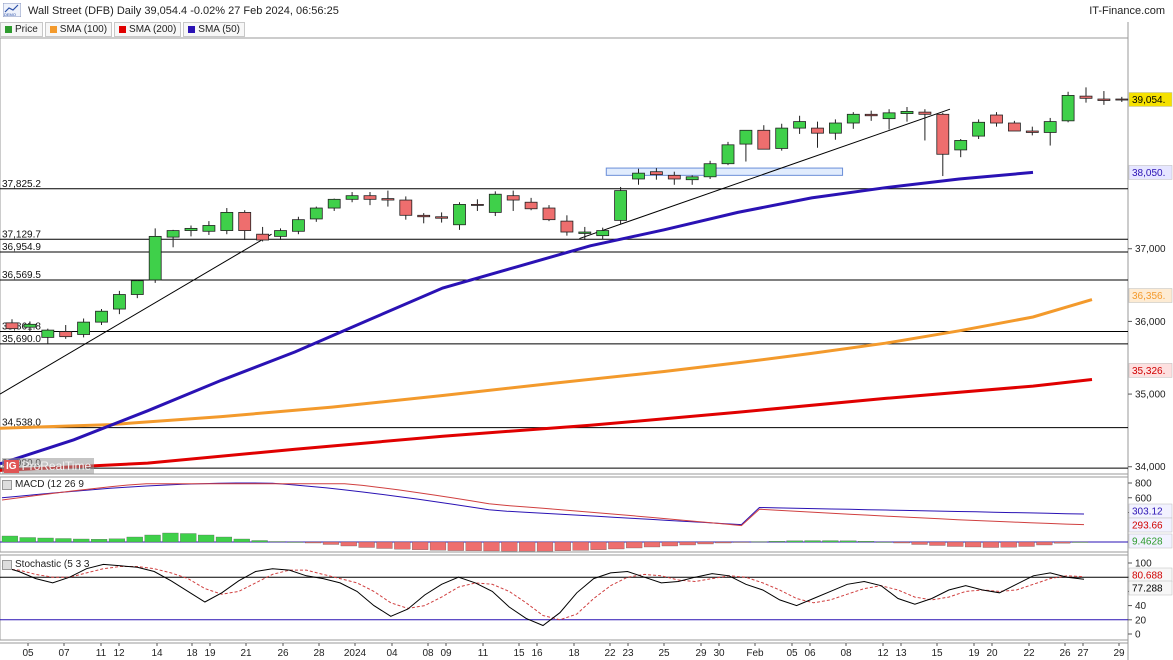 This screenshot has height=660, width=1173. I want to click on x-tick-label: 20, so click(992, 653).